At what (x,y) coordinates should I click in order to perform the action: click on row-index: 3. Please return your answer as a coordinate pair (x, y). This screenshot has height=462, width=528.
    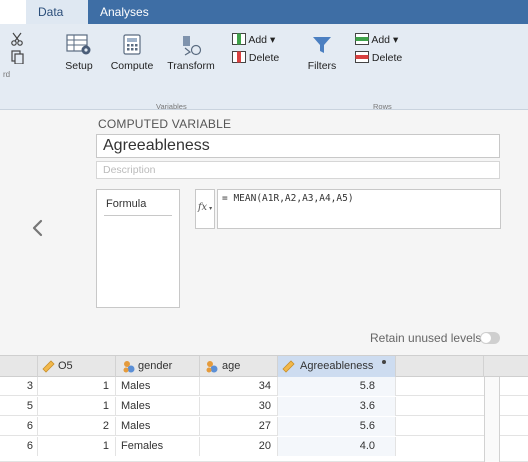
    Looking at the image, I should click on (19, 386).